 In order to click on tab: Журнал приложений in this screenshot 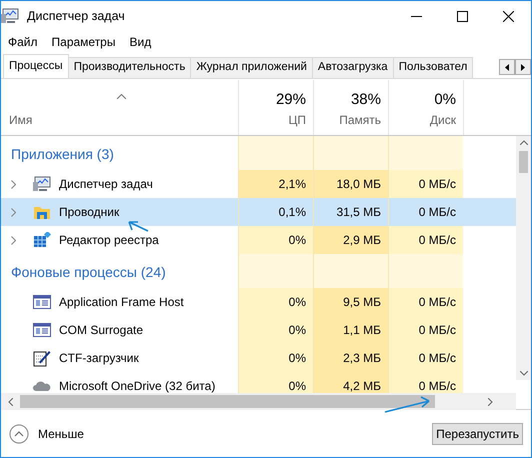, I will do `click(252, 67)`.